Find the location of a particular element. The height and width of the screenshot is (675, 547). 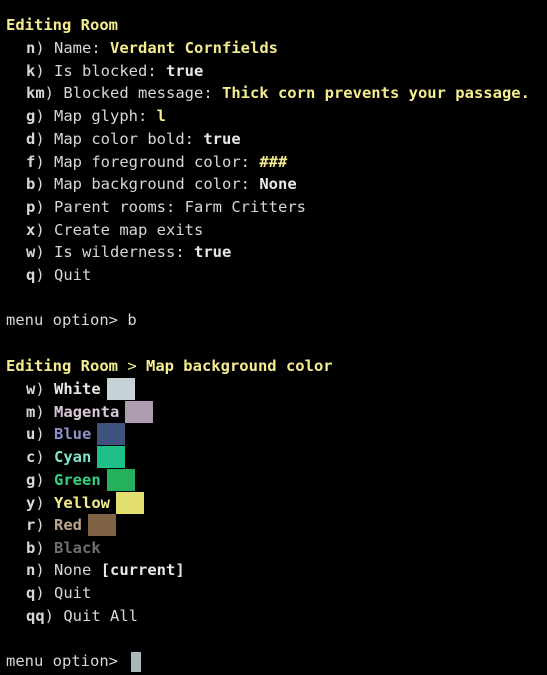

option-label: Quit All is located at coordinates (100, 616).